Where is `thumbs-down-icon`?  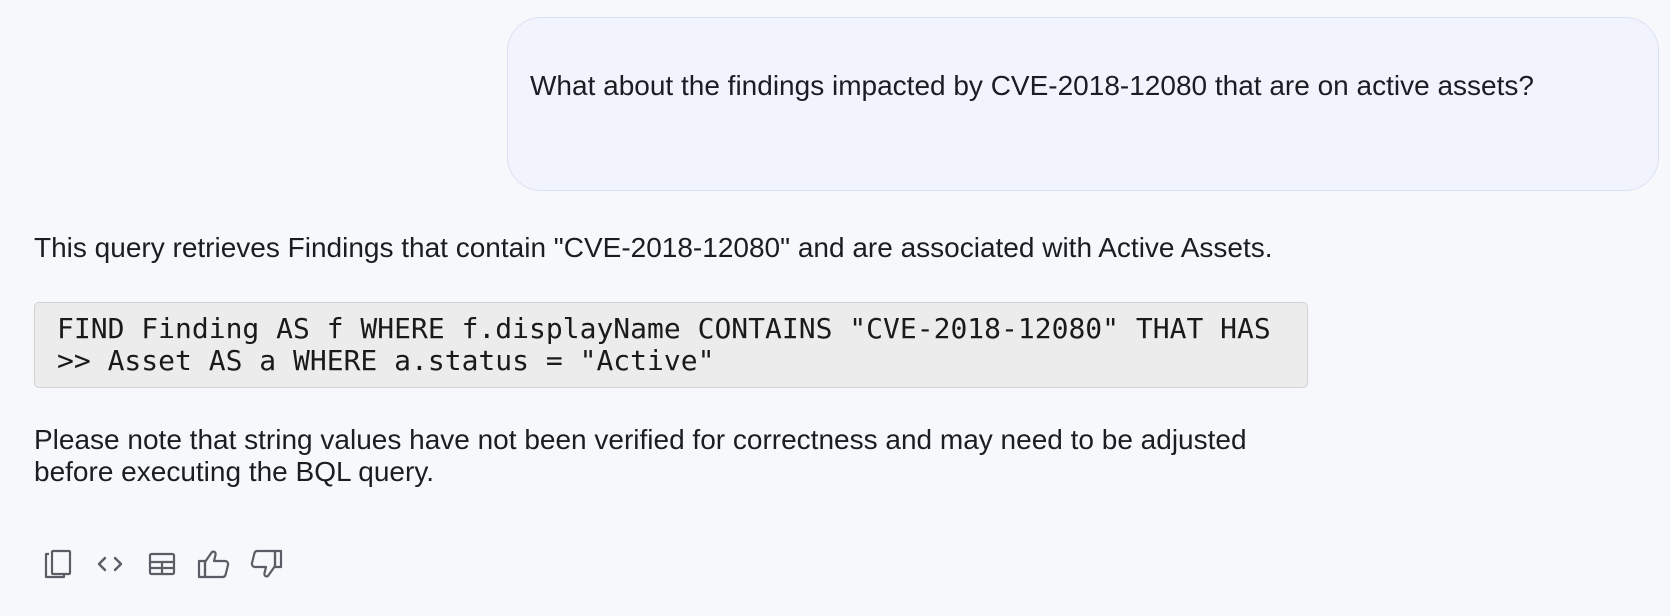
thumbs-down-icon is located at coordinates (266, 564).